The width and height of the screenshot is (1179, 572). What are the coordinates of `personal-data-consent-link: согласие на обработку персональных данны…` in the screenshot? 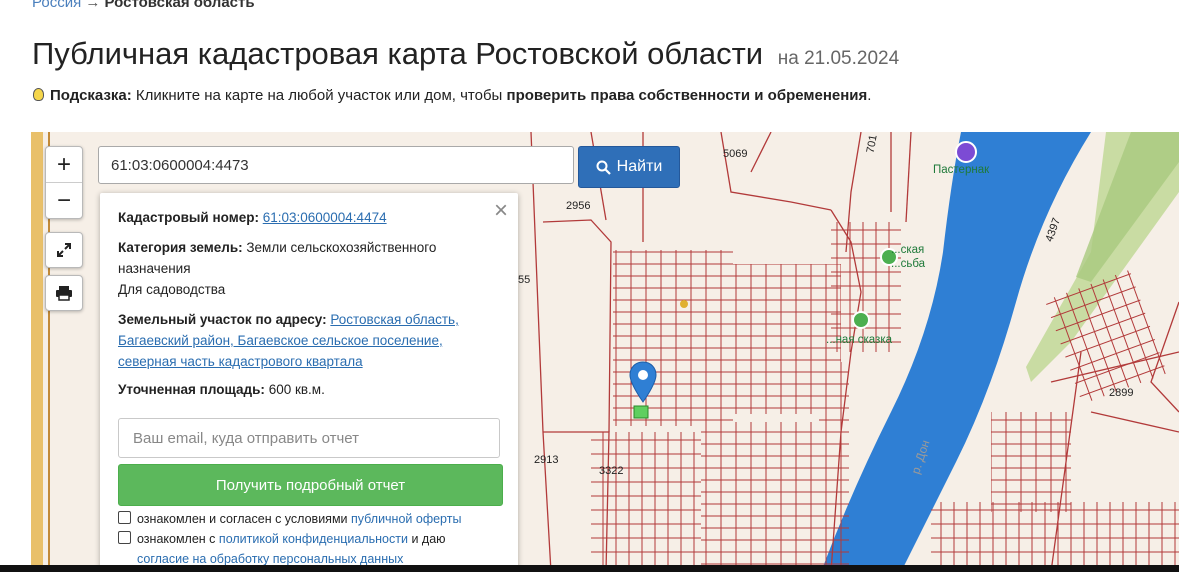 It's located at (270, 559).